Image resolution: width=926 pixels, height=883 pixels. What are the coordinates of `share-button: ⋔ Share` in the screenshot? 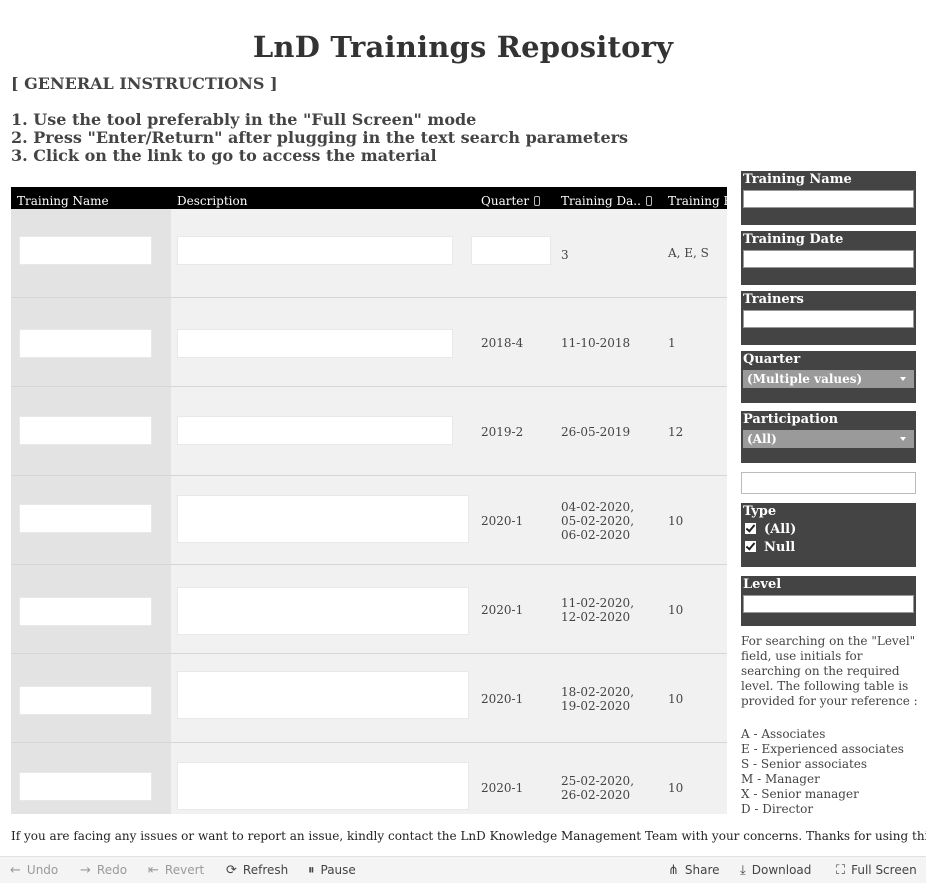 It's located at (694, 870).